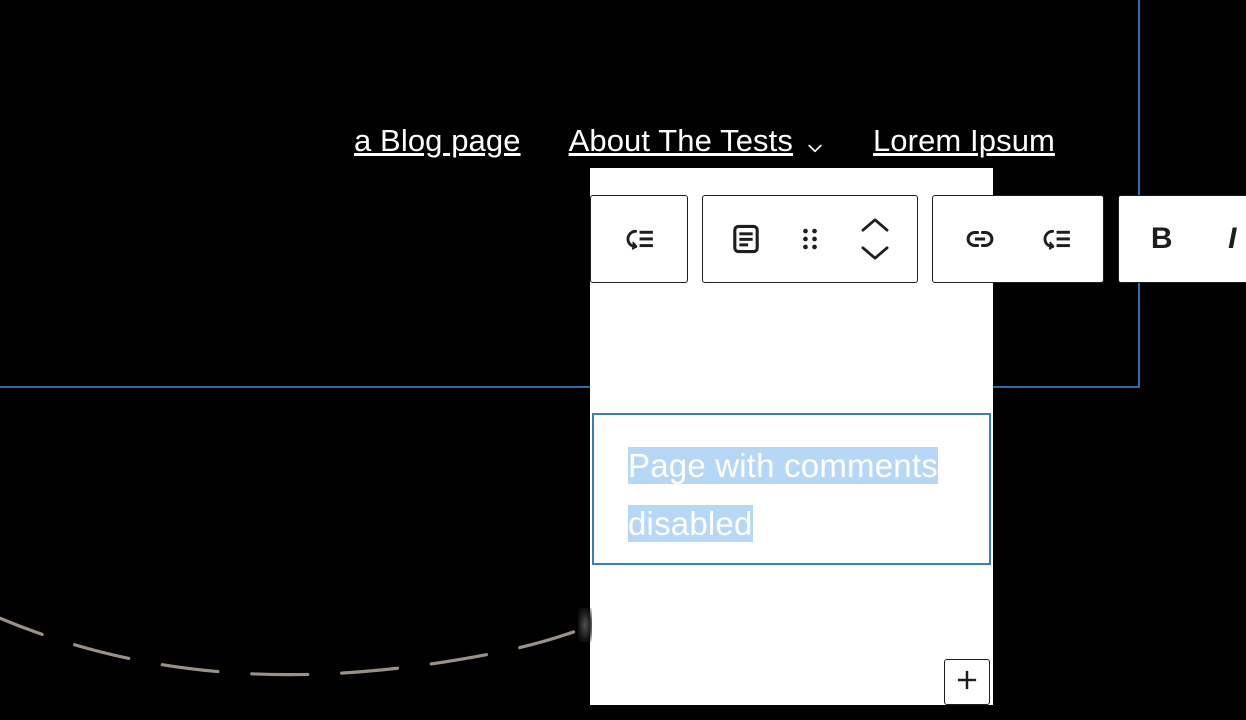  I want to click on decorative-dashed-curve, so click(311, 643).